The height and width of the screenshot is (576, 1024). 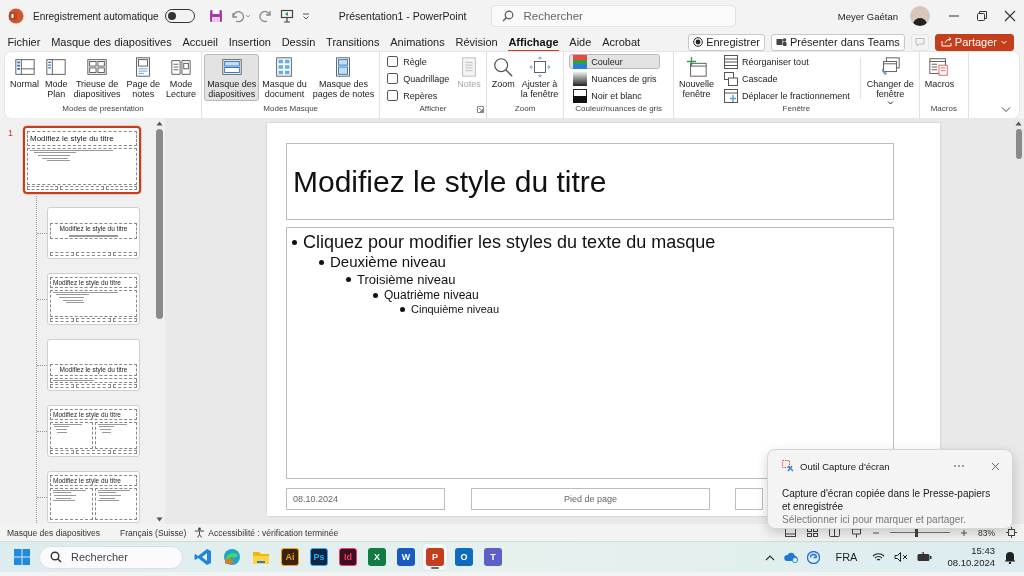 I want to click on customize-caret-icon, so click(x=305, y=16).